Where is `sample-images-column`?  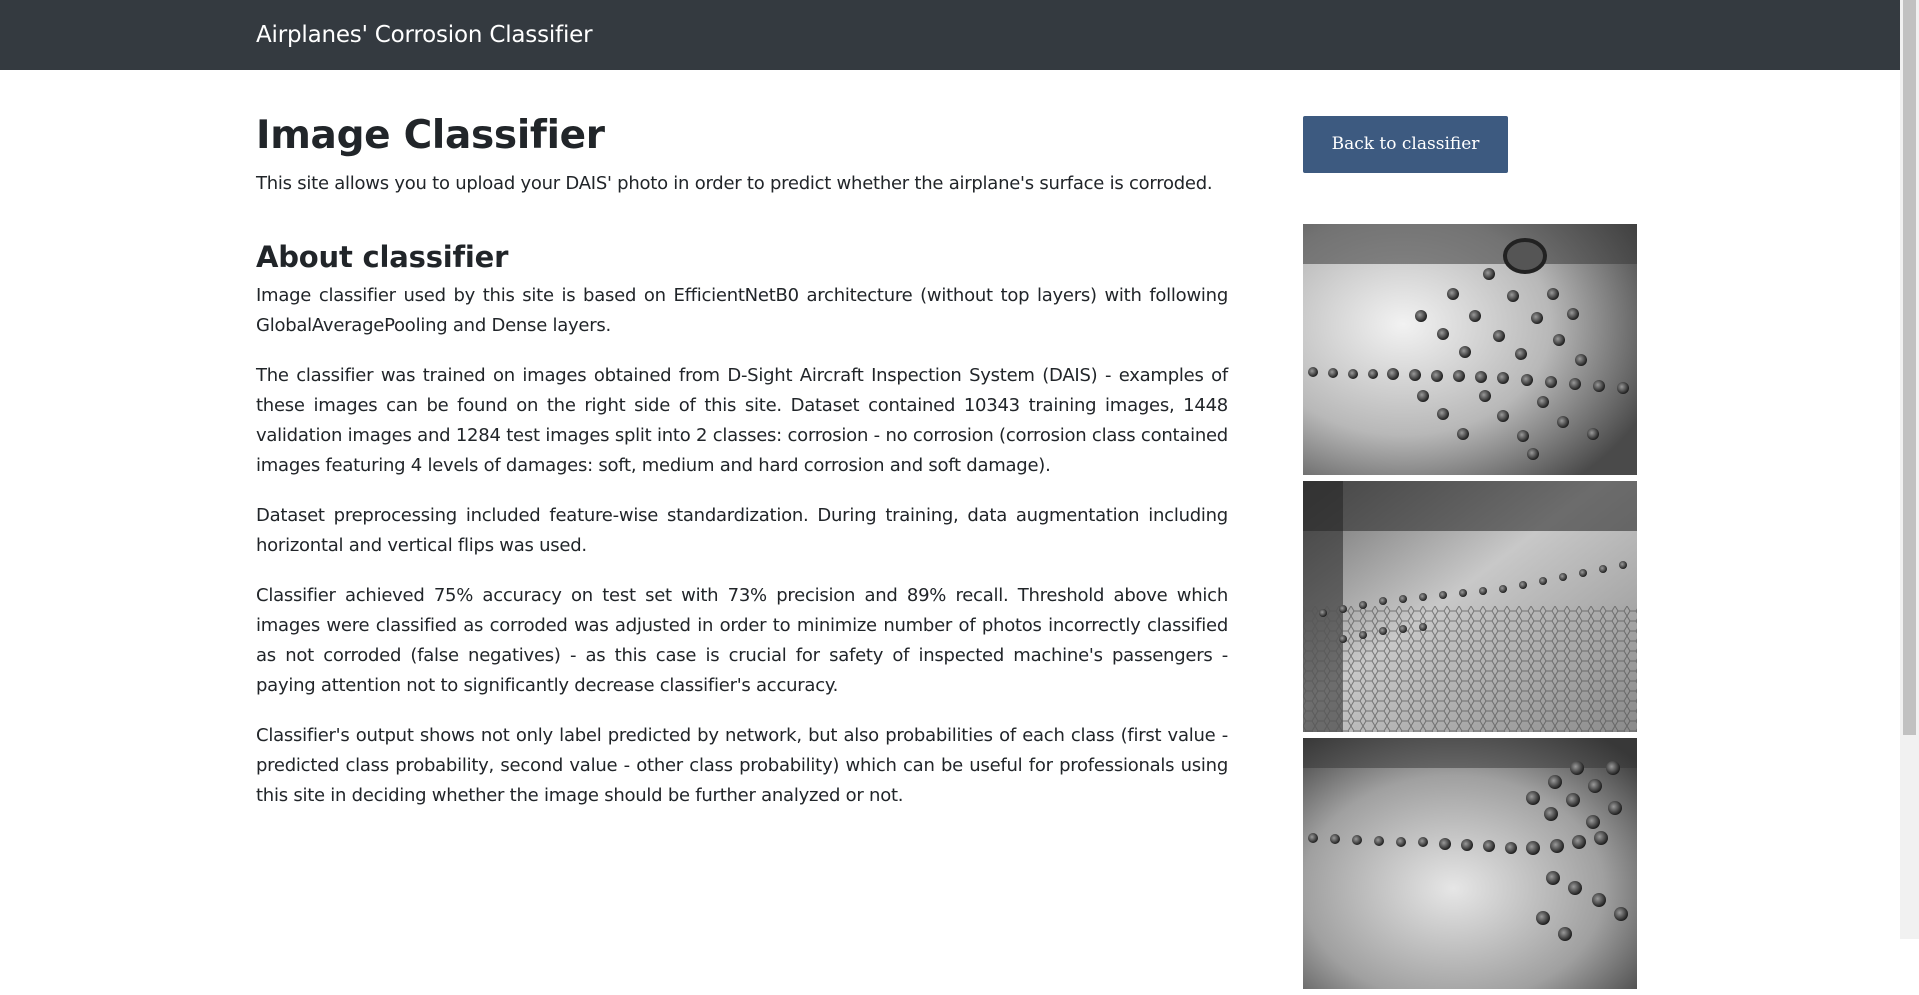
sample-images-column is located at coordinates (1470, 609).